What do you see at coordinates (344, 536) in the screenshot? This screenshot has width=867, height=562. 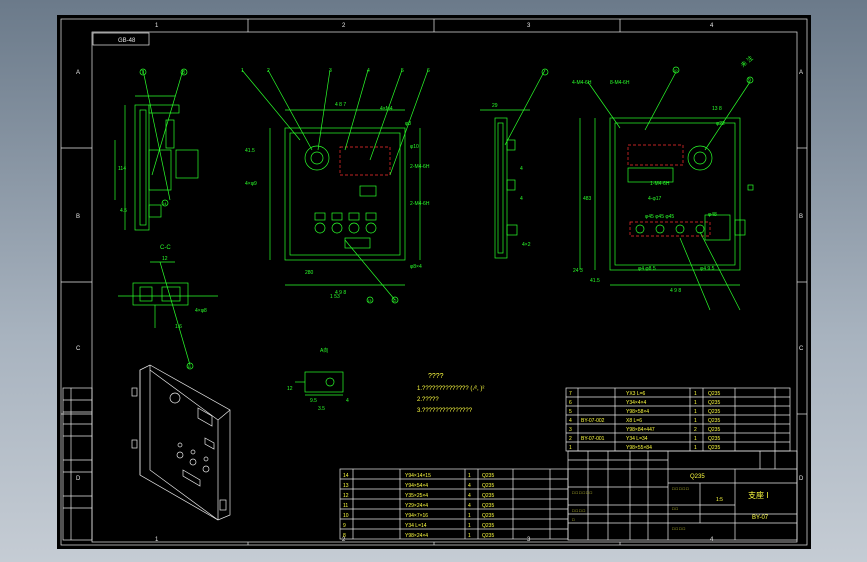 I see `lower-table-cell: 8` at bounding box center [344, 536].